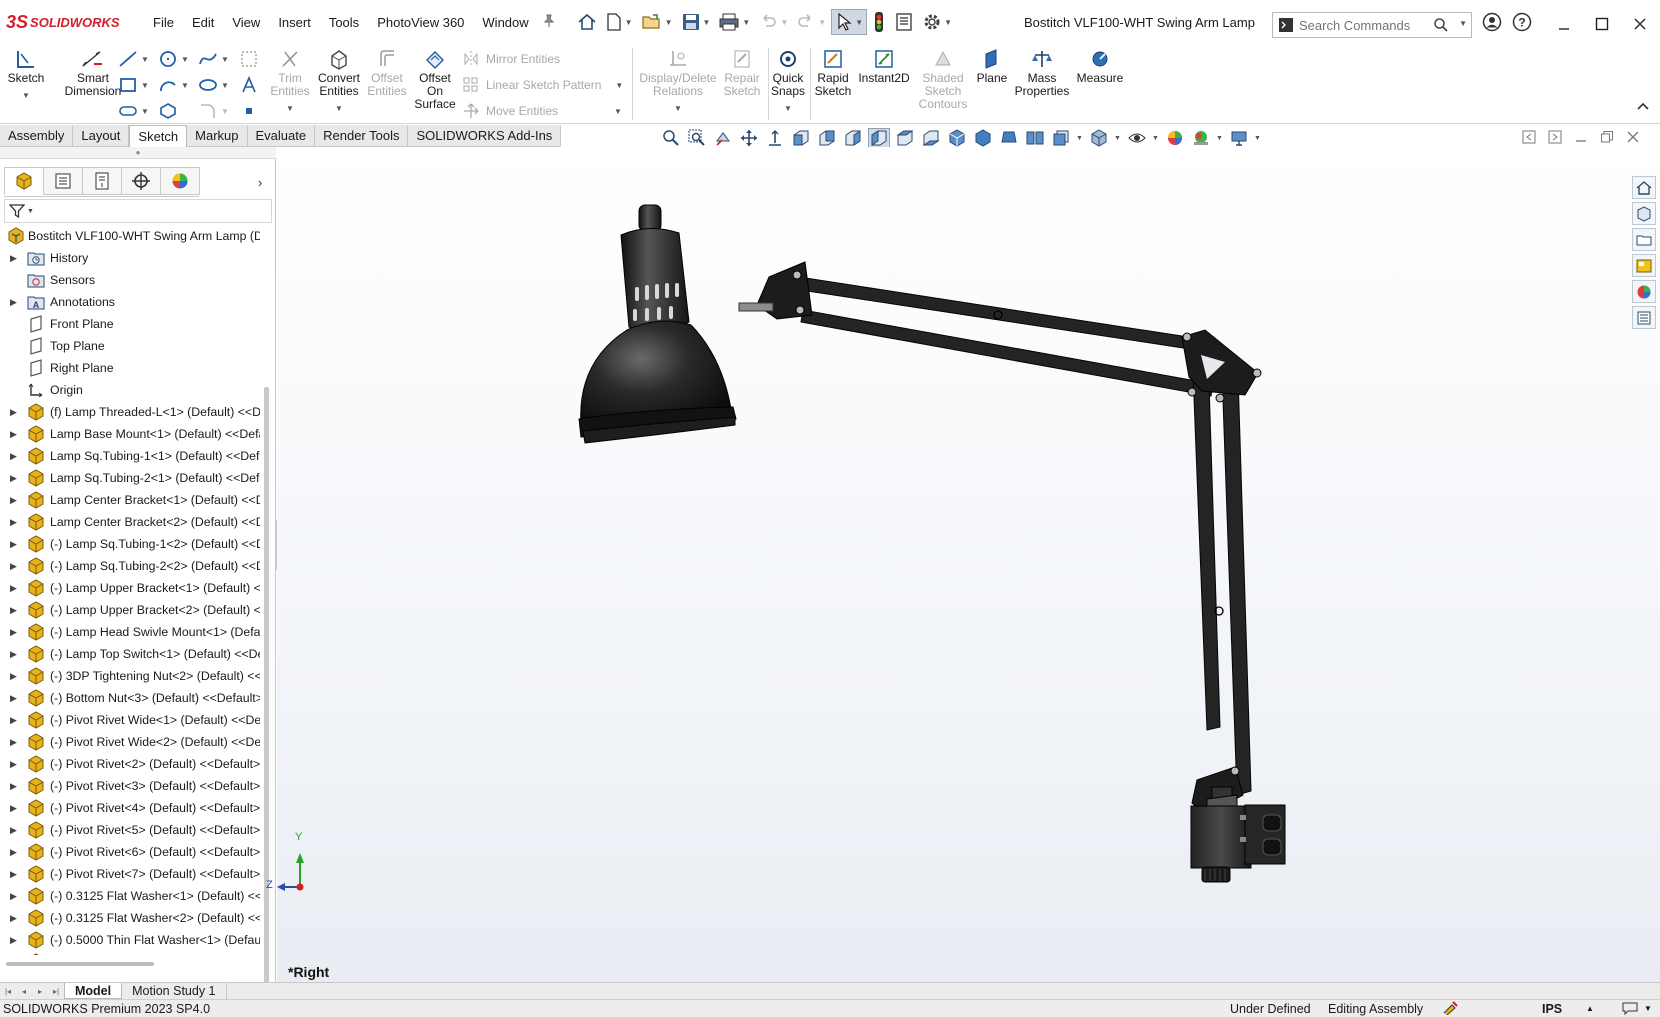 Image resolution: width=1660 pixels, height=1017 pixels. I want to click on previous-view-button, so click(723, 138).